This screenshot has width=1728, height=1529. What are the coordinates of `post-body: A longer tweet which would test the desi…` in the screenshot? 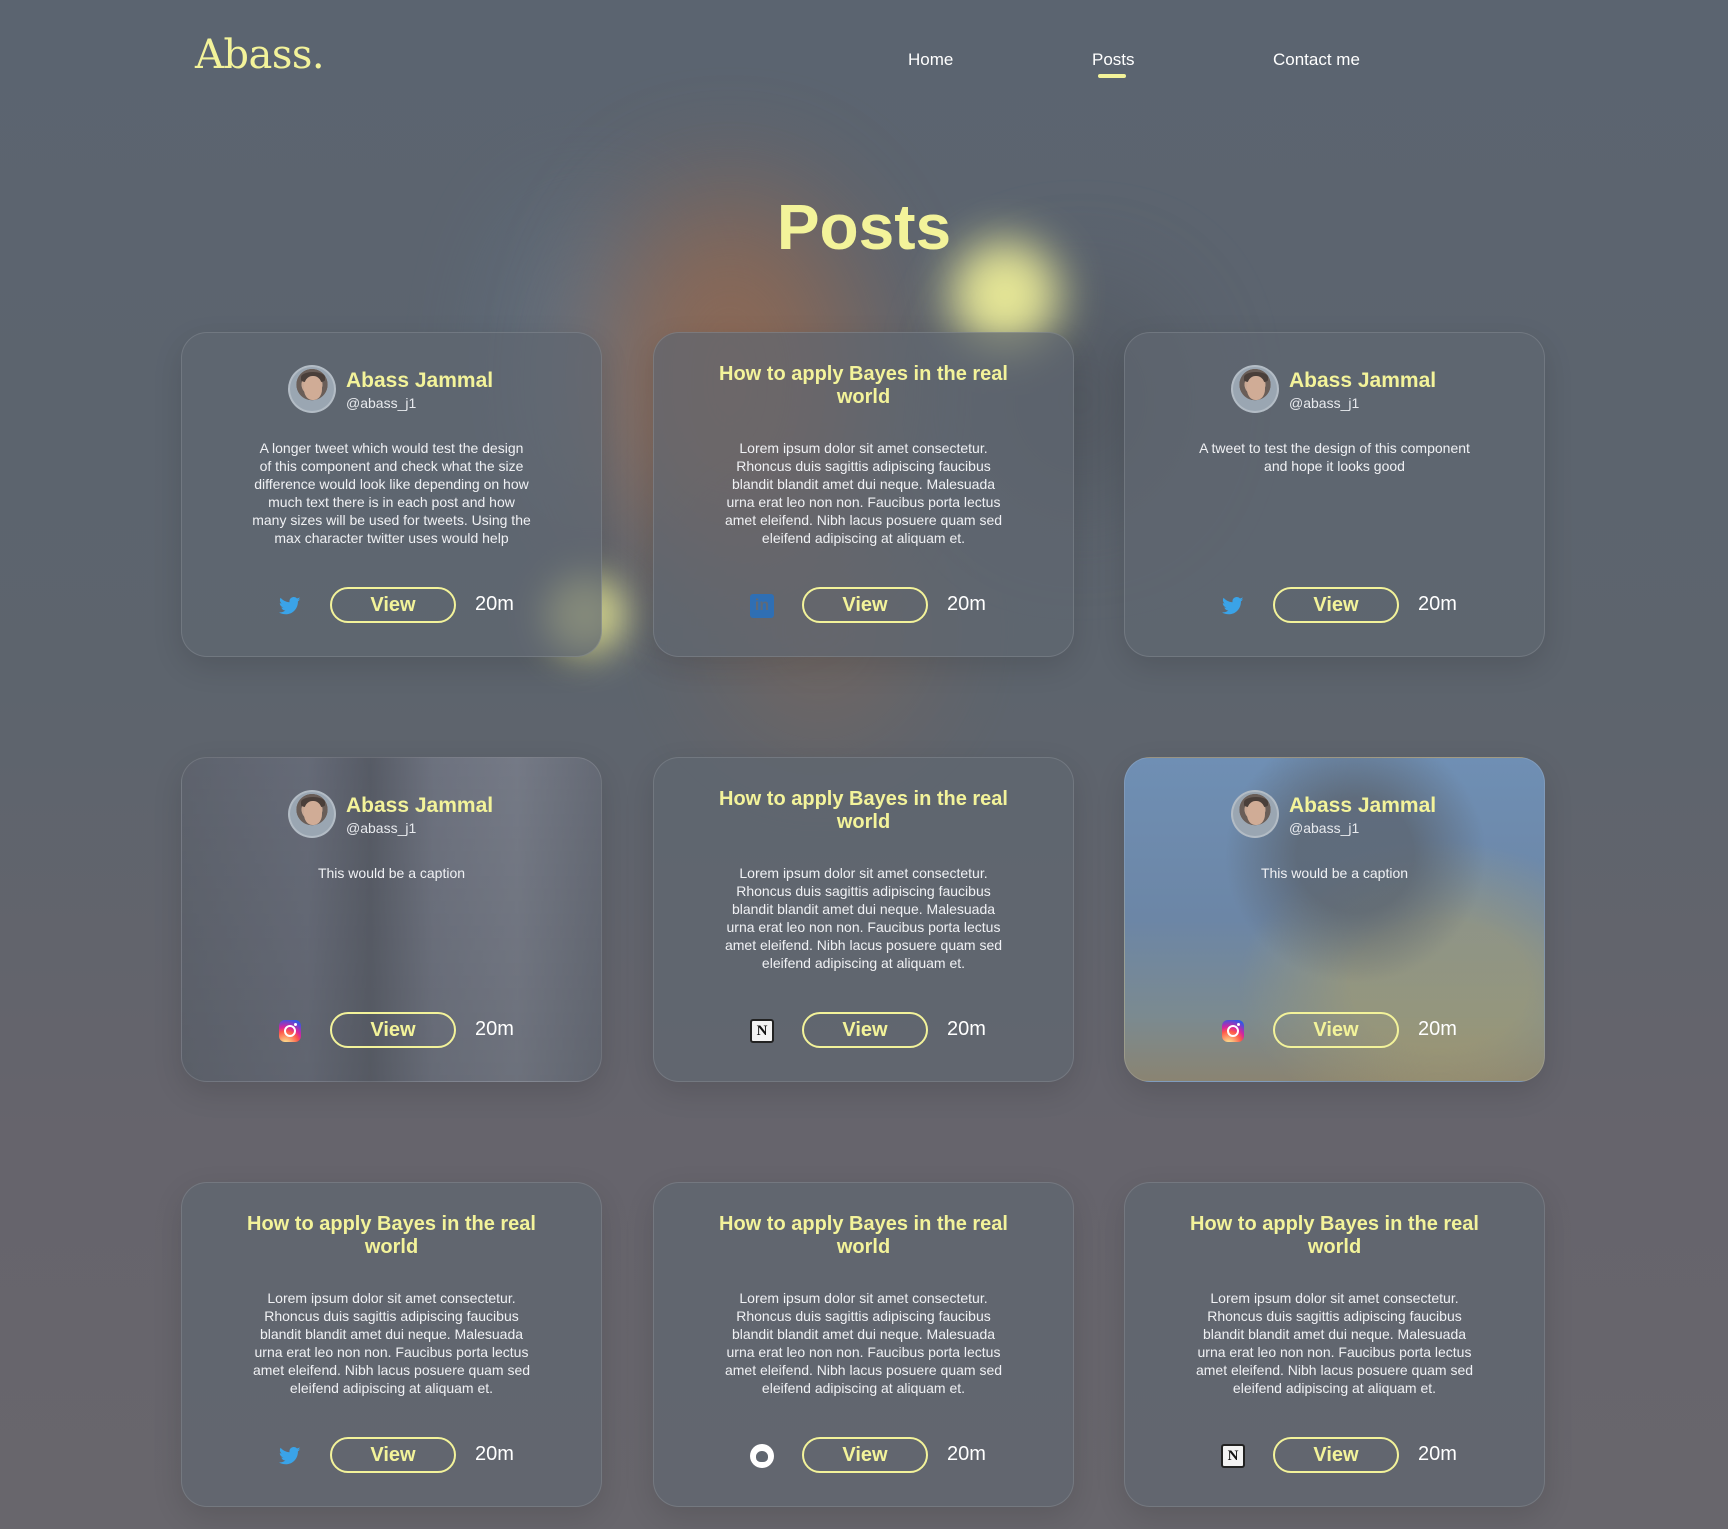 It's located at (391, 493).